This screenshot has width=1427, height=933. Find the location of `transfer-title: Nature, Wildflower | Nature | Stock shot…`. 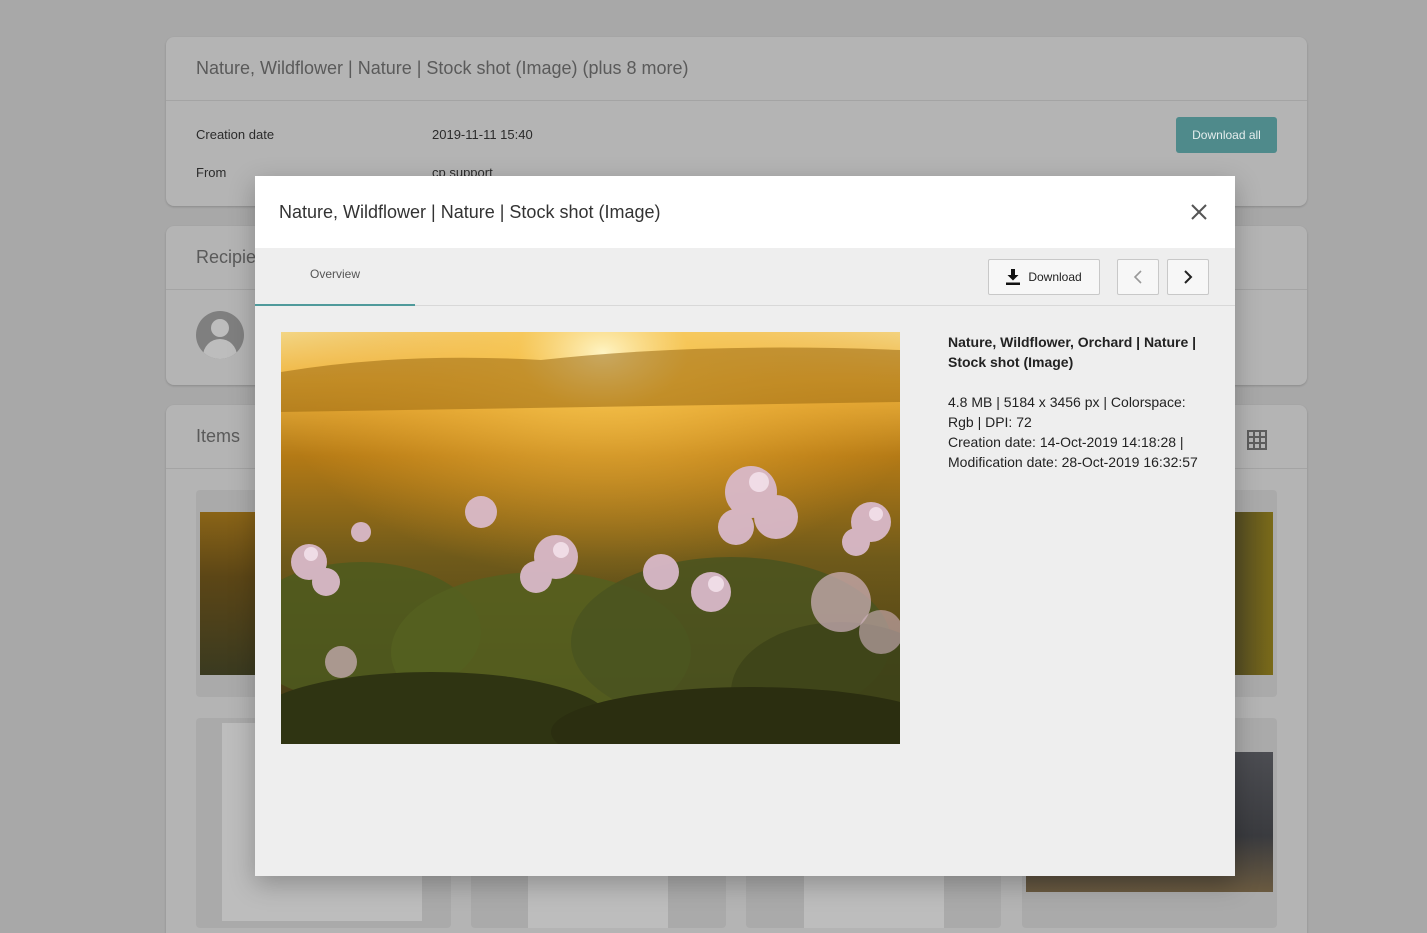

transfer-title: Nature, Wildflower | Nature | Stock shot… is located at coordinates (736, 69).